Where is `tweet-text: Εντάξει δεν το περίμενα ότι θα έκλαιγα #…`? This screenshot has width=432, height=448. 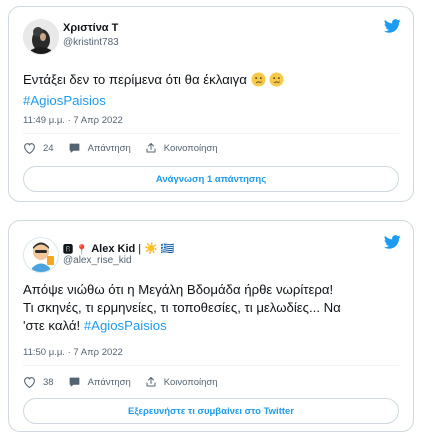
tweet-text: Εντάξει δεν το περίμενα ότι θα έκλαιγα #… is located at coordinates (210, 90).